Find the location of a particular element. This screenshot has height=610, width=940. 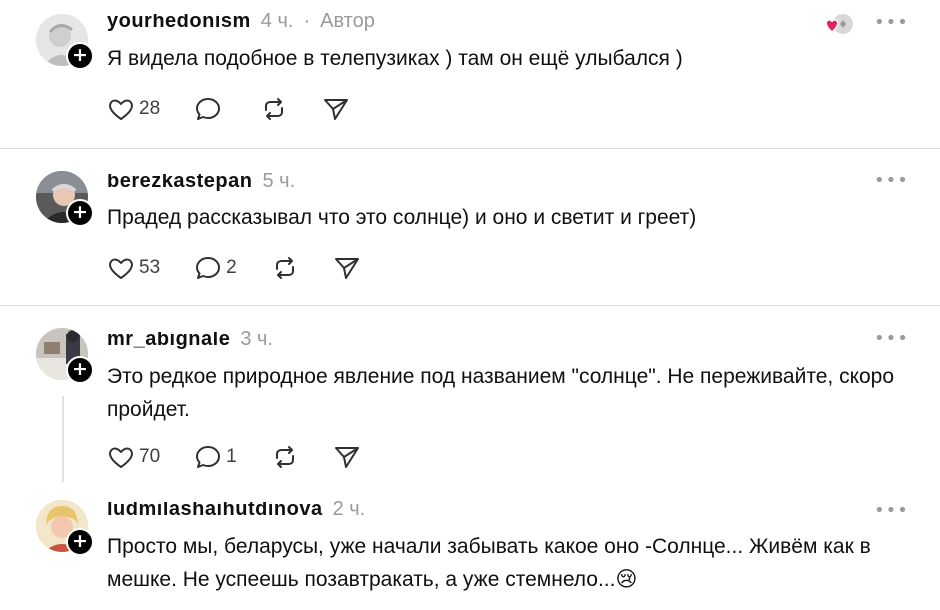

post-header: berezkastepan 5 ч. is located at coordinates (201, 181).